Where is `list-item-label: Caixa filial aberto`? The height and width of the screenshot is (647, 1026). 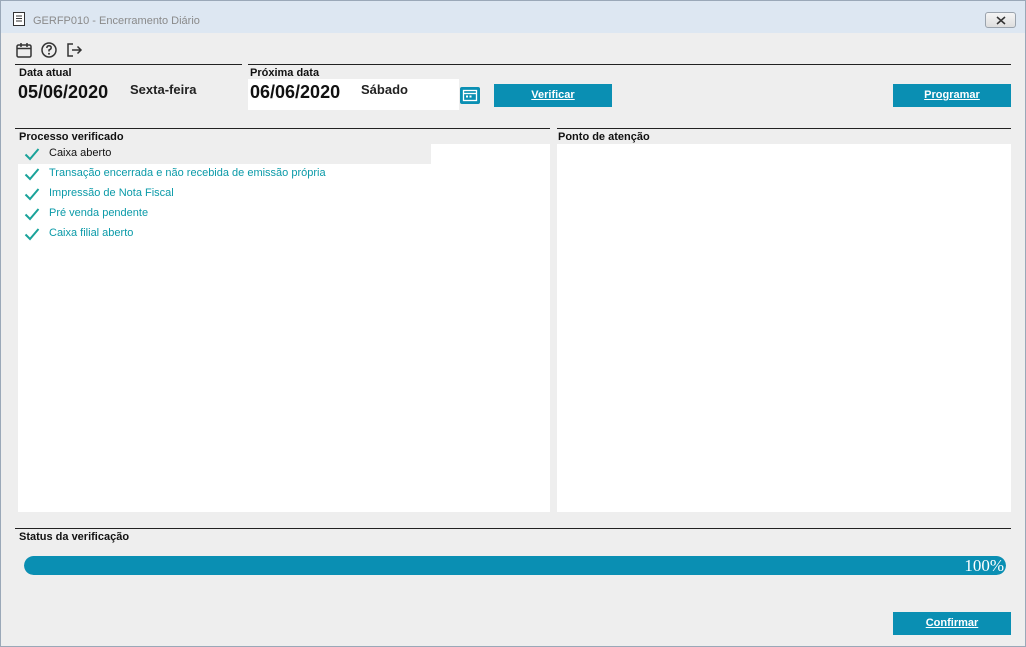 list-item-label: Caixa filial aberto is located at coordinates (91, 233).